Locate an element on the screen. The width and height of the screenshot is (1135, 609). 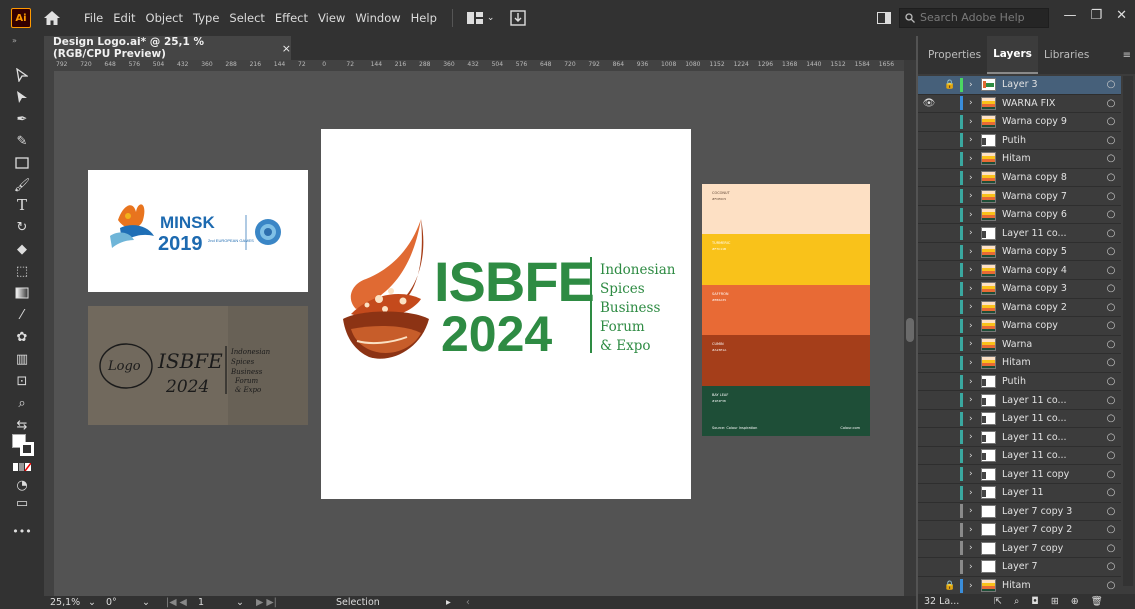
arrange-documents-button: ⌄ is located at coordinates (480, 18).